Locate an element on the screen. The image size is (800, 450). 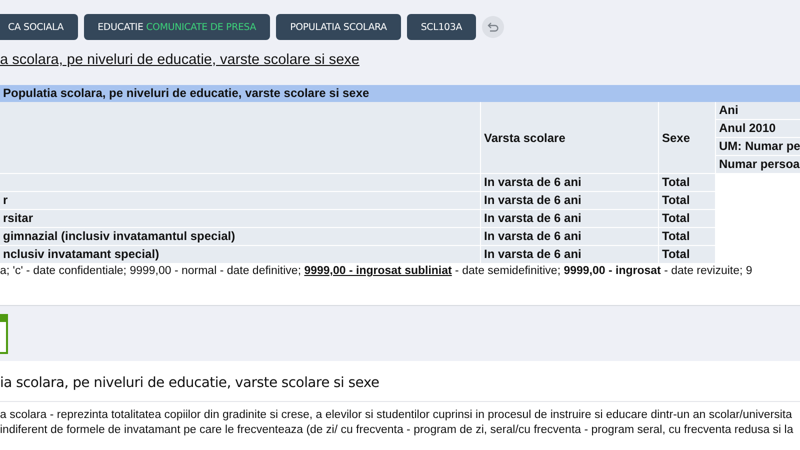
column-header: Varsta scolare is located at coordinates (569, 137).